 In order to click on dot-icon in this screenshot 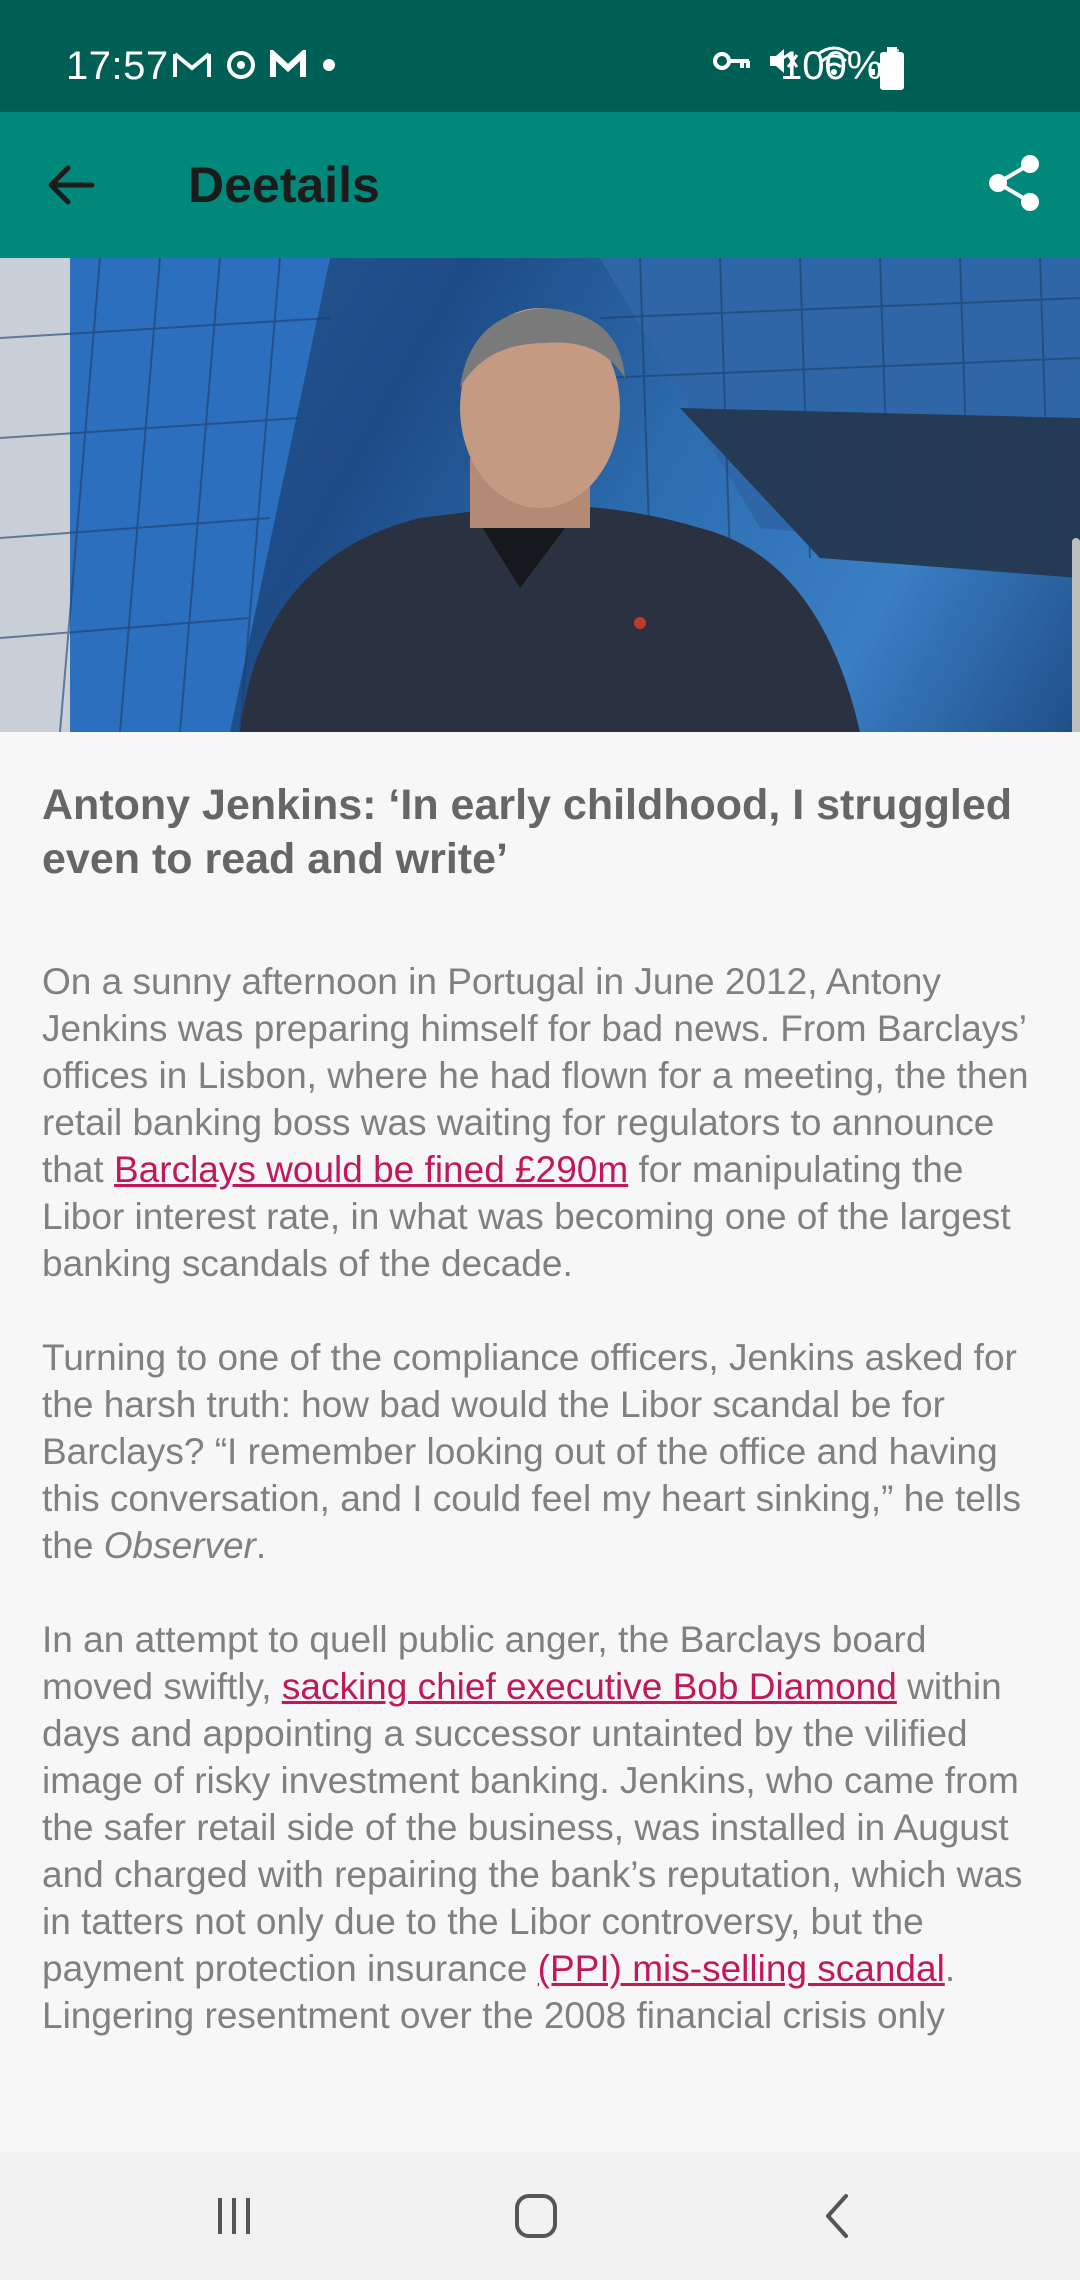, I will do `click(329, 65)`.